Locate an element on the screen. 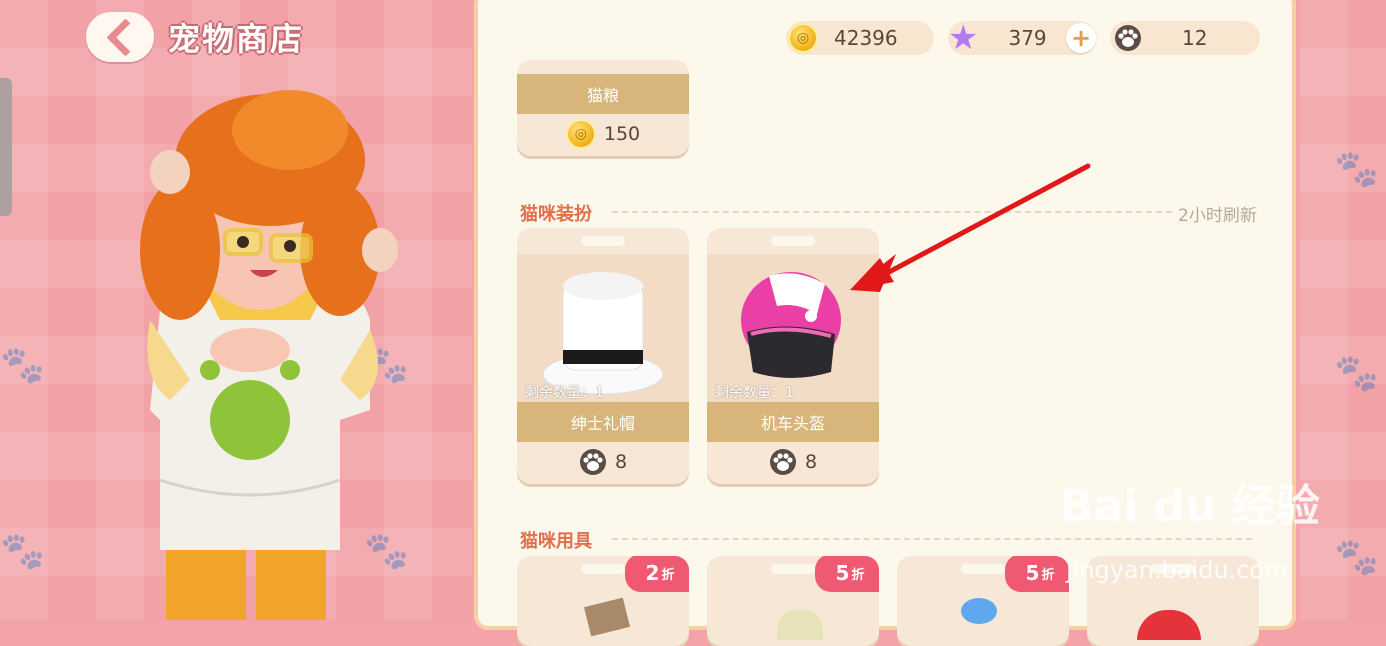 Image resolution: width=1386 pixels, height=646 pixels. item-card-cat-food: 猫粮 ◎ 150 is located at coordinates (603, 108).